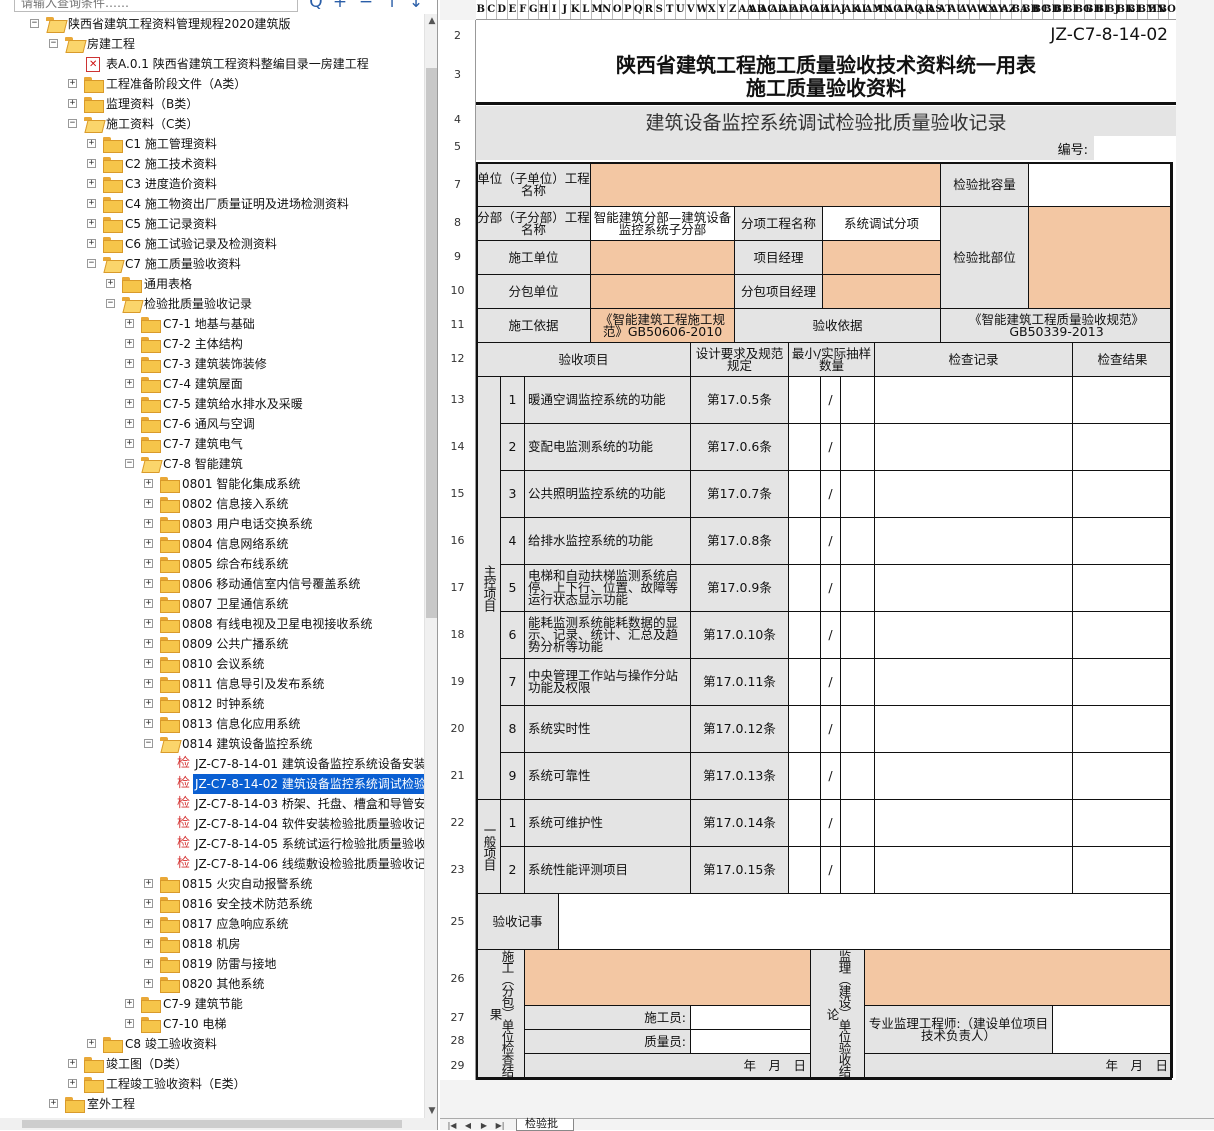 This screenshot has width=1214, height=1131. What do you see at coordinates (457, 775) in the screenshot?
I see `row-header: 21` at bounding box center [457, 775].